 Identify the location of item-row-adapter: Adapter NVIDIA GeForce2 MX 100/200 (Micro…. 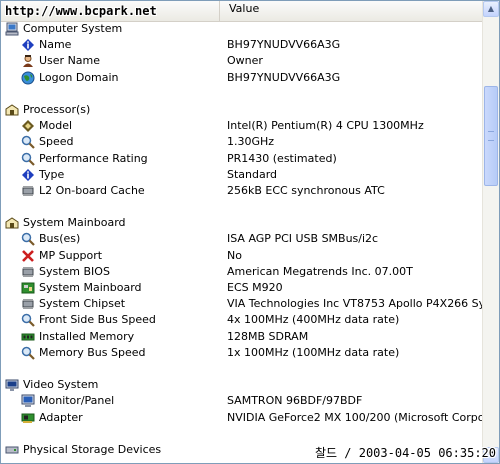
(242, 418).